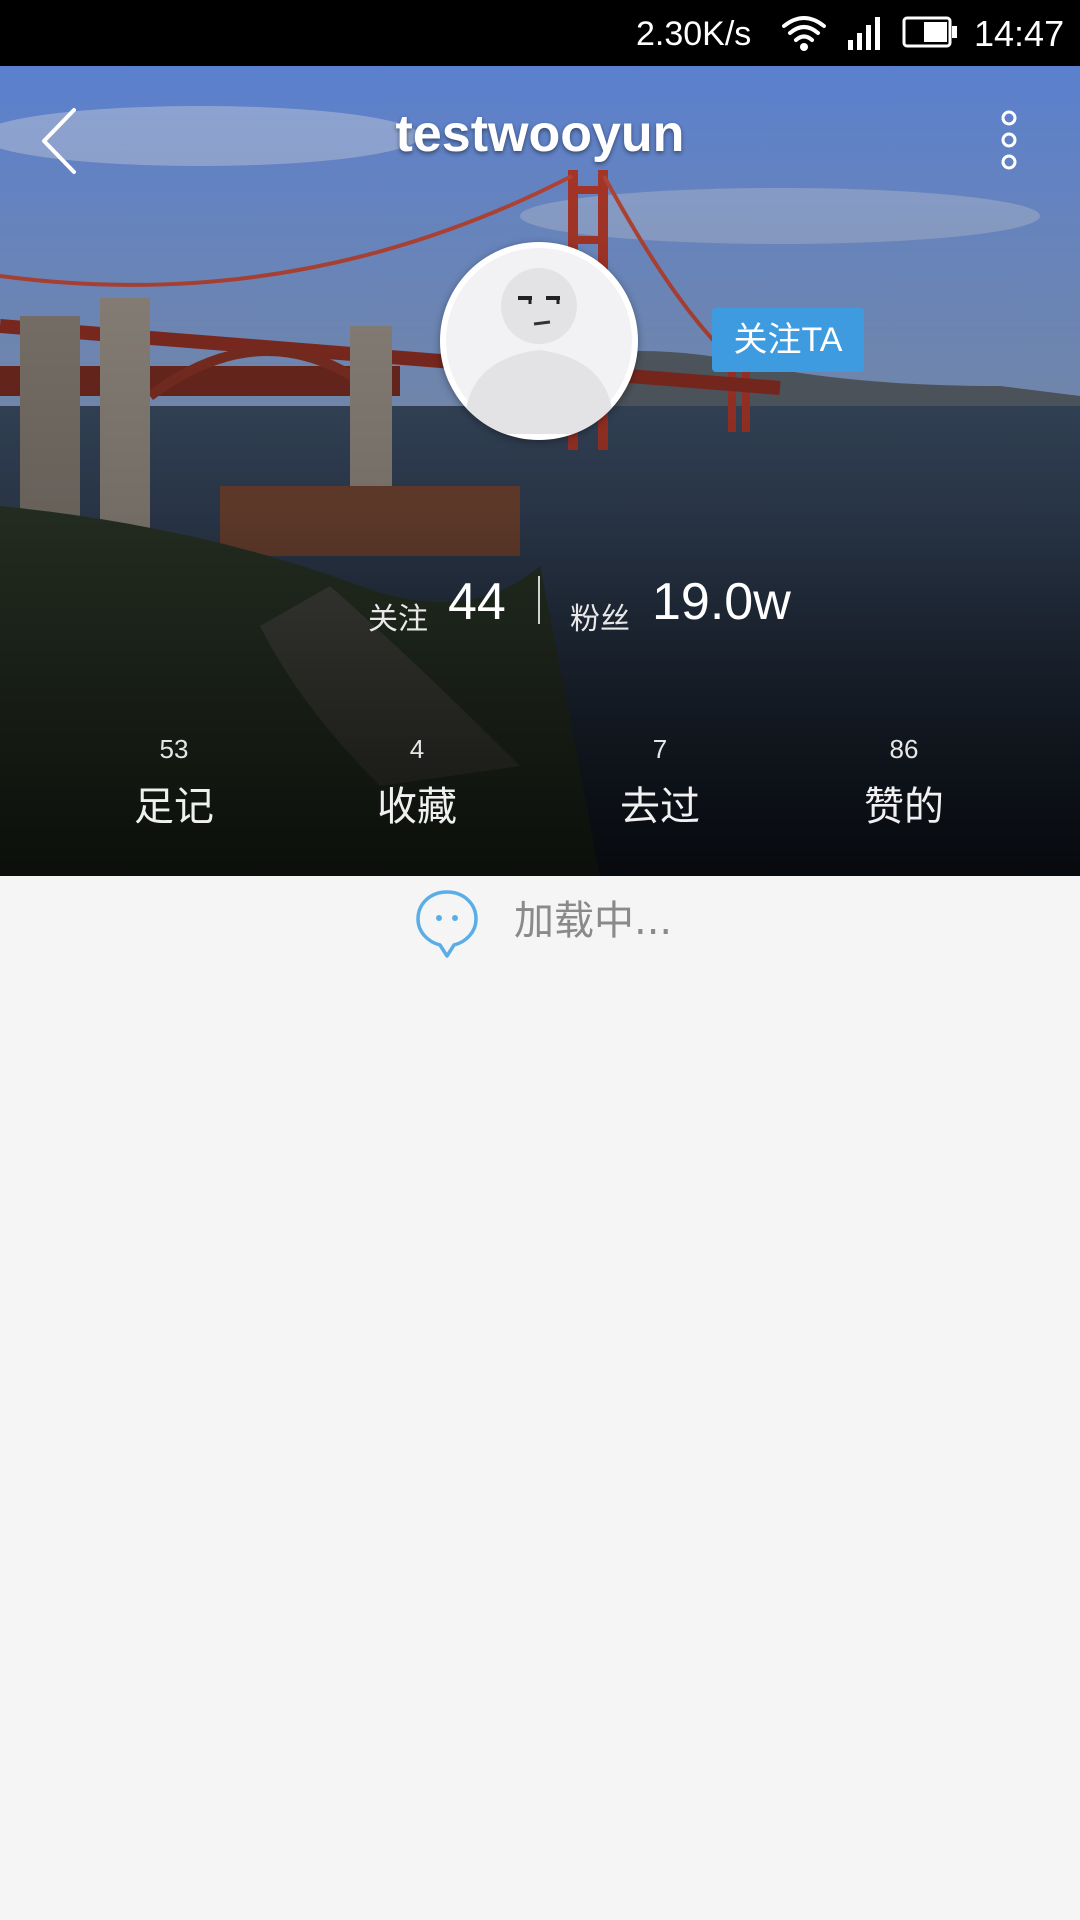 Image resolution: width=1080 pixels, height=1920 pixels. I want to click on follow-stats: 关注 44 粉丝 19.0w, so click(540, 606).